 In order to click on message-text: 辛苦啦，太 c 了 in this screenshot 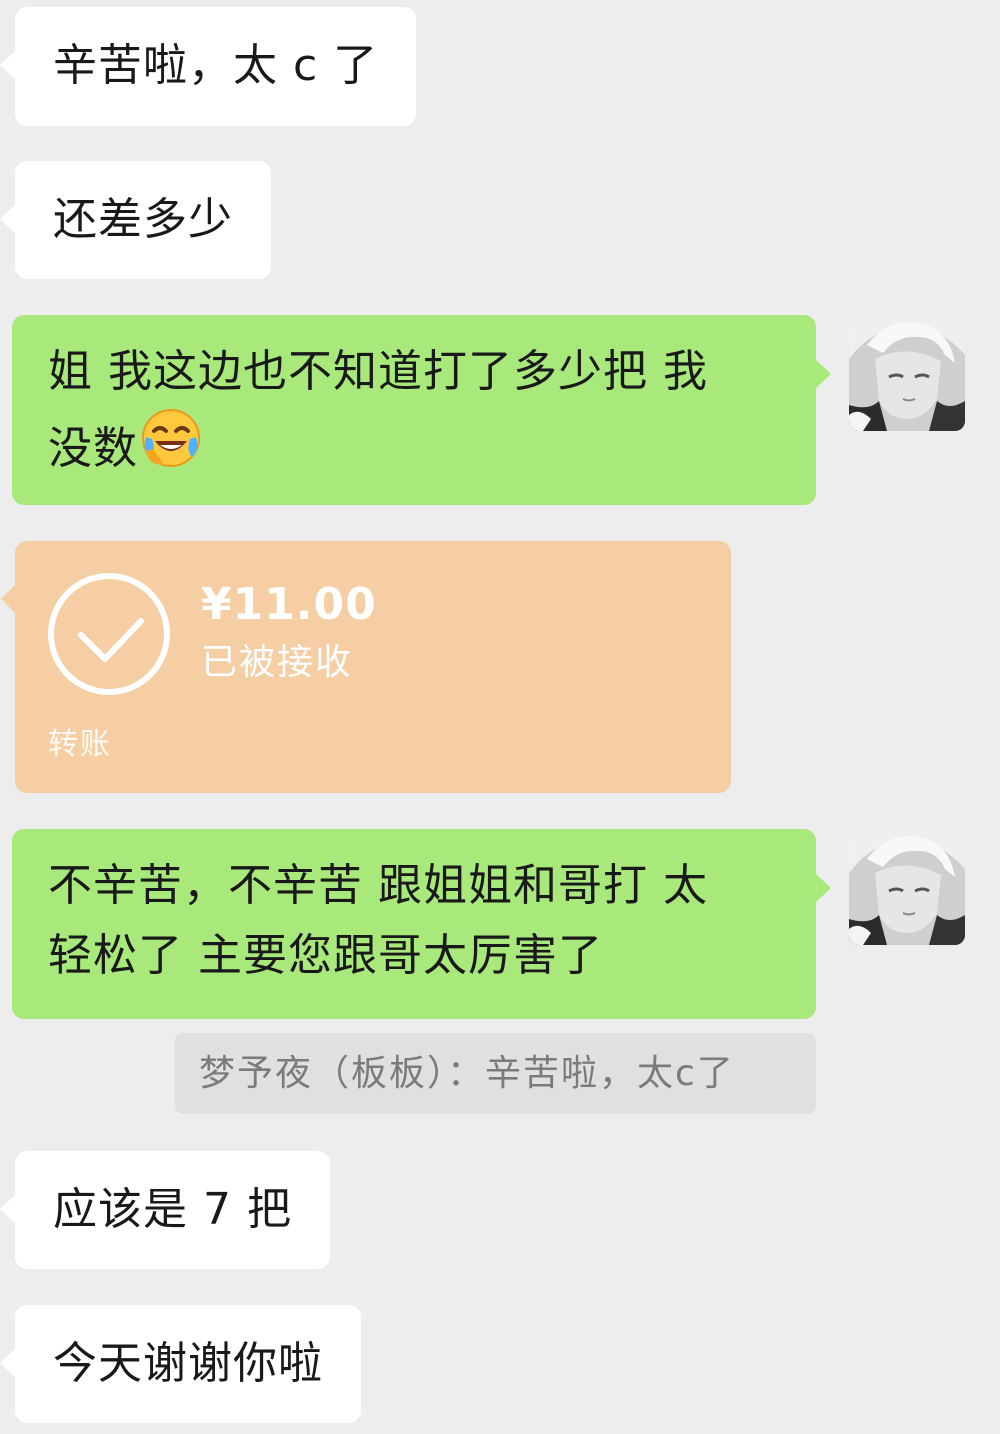, I will do `click(216, 65)`.